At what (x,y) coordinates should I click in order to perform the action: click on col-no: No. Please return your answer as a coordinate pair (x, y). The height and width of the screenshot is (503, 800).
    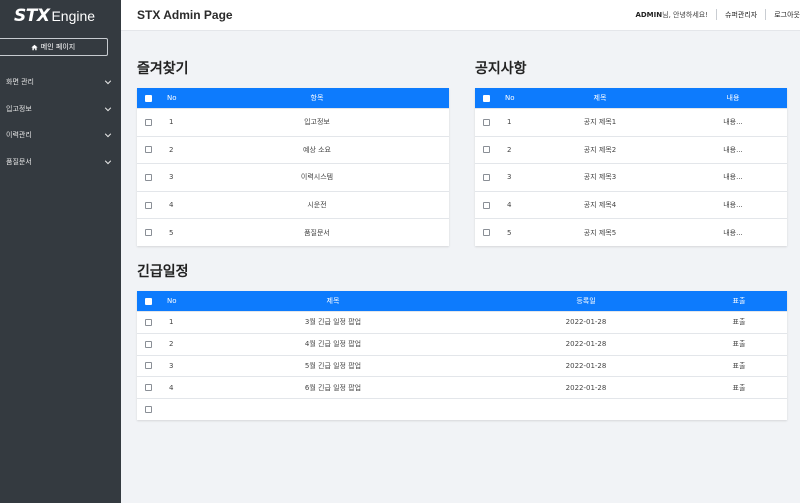
    Looking at the image, I should click on (172, 98).